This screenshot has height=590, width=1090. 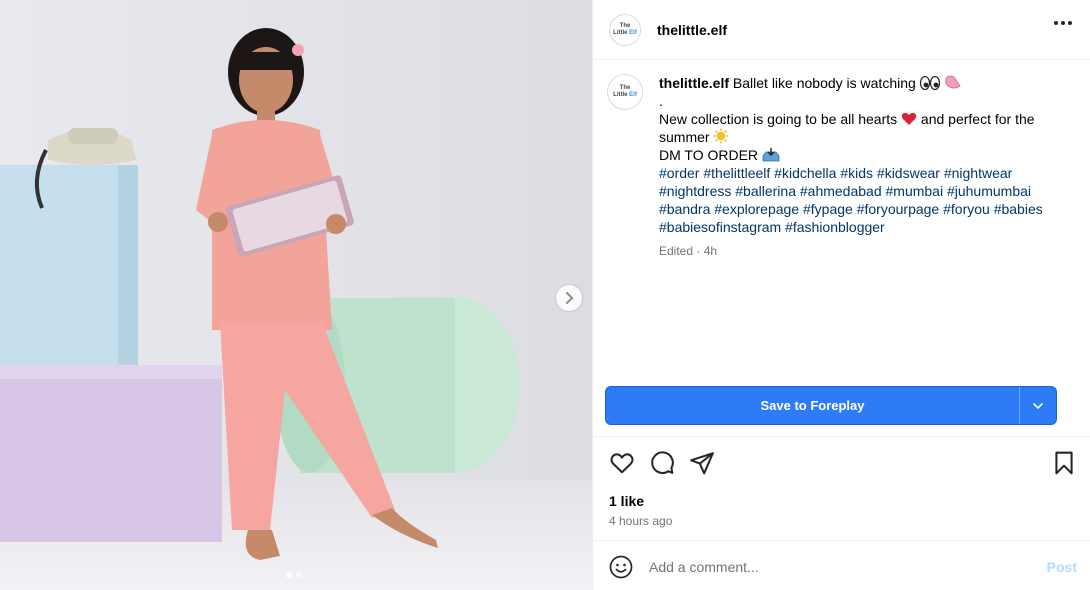 What do you see at coordinates (702, 463) in the screenshot?
I see `share-icon` at bounding box center [702, 463].